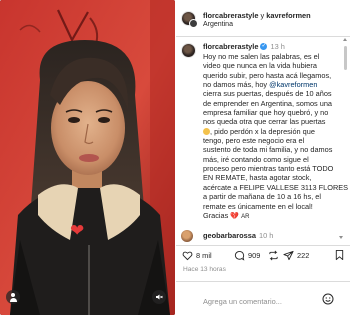 The width and height of the screenshot is (350, 315). What do you see at coordinates (296, 255) in the screenshot?
I see `share-button: 222` at bounding box center [296, 255].